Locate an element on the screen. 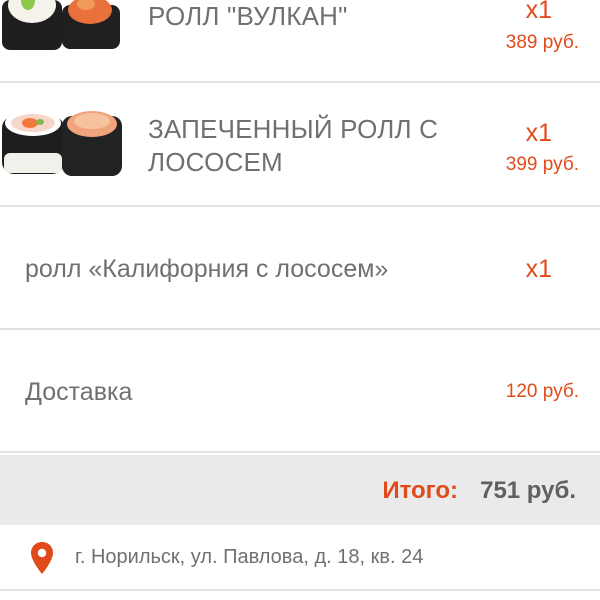 This screenshot has height=600, width=600. order-total-bar: Итого: 751 руб. is located at coordinates (300, 490).